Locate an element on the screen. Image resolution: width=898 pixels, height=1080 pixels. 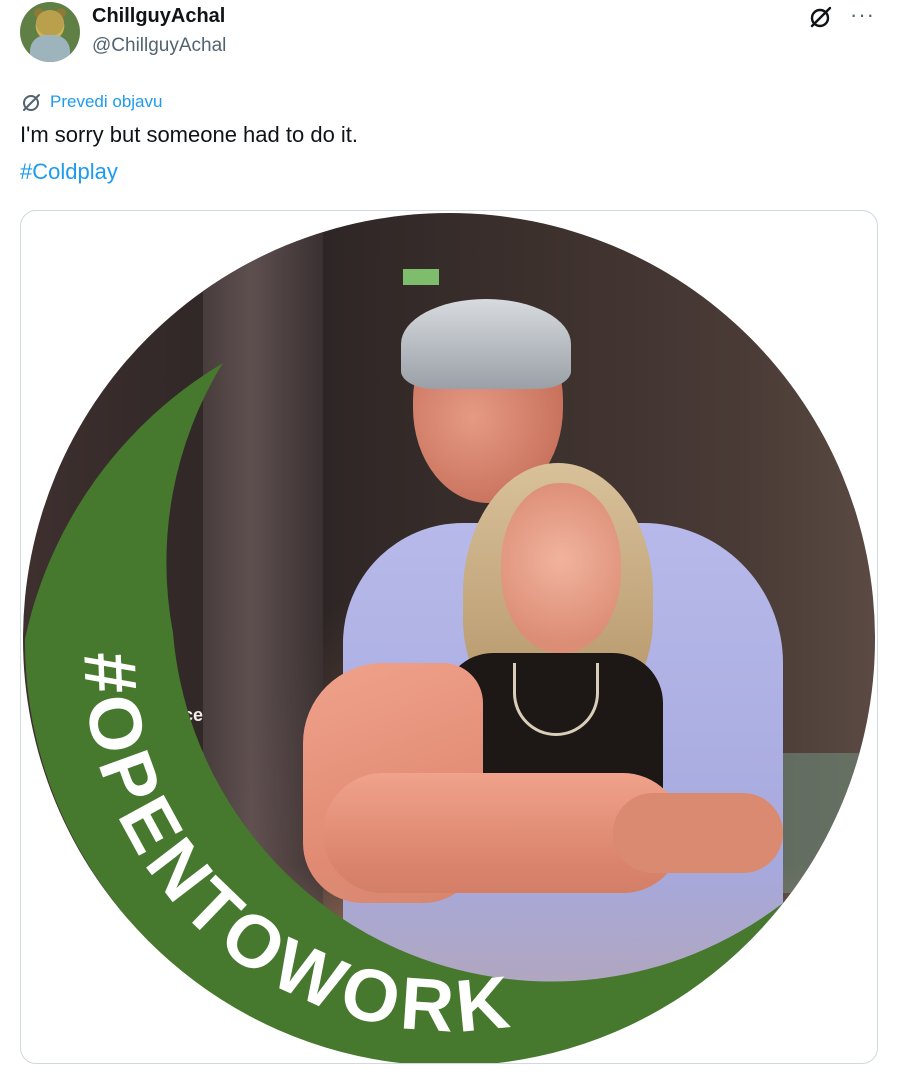
hashtag-link: #Coldplay is located at coordinates (69, 172).